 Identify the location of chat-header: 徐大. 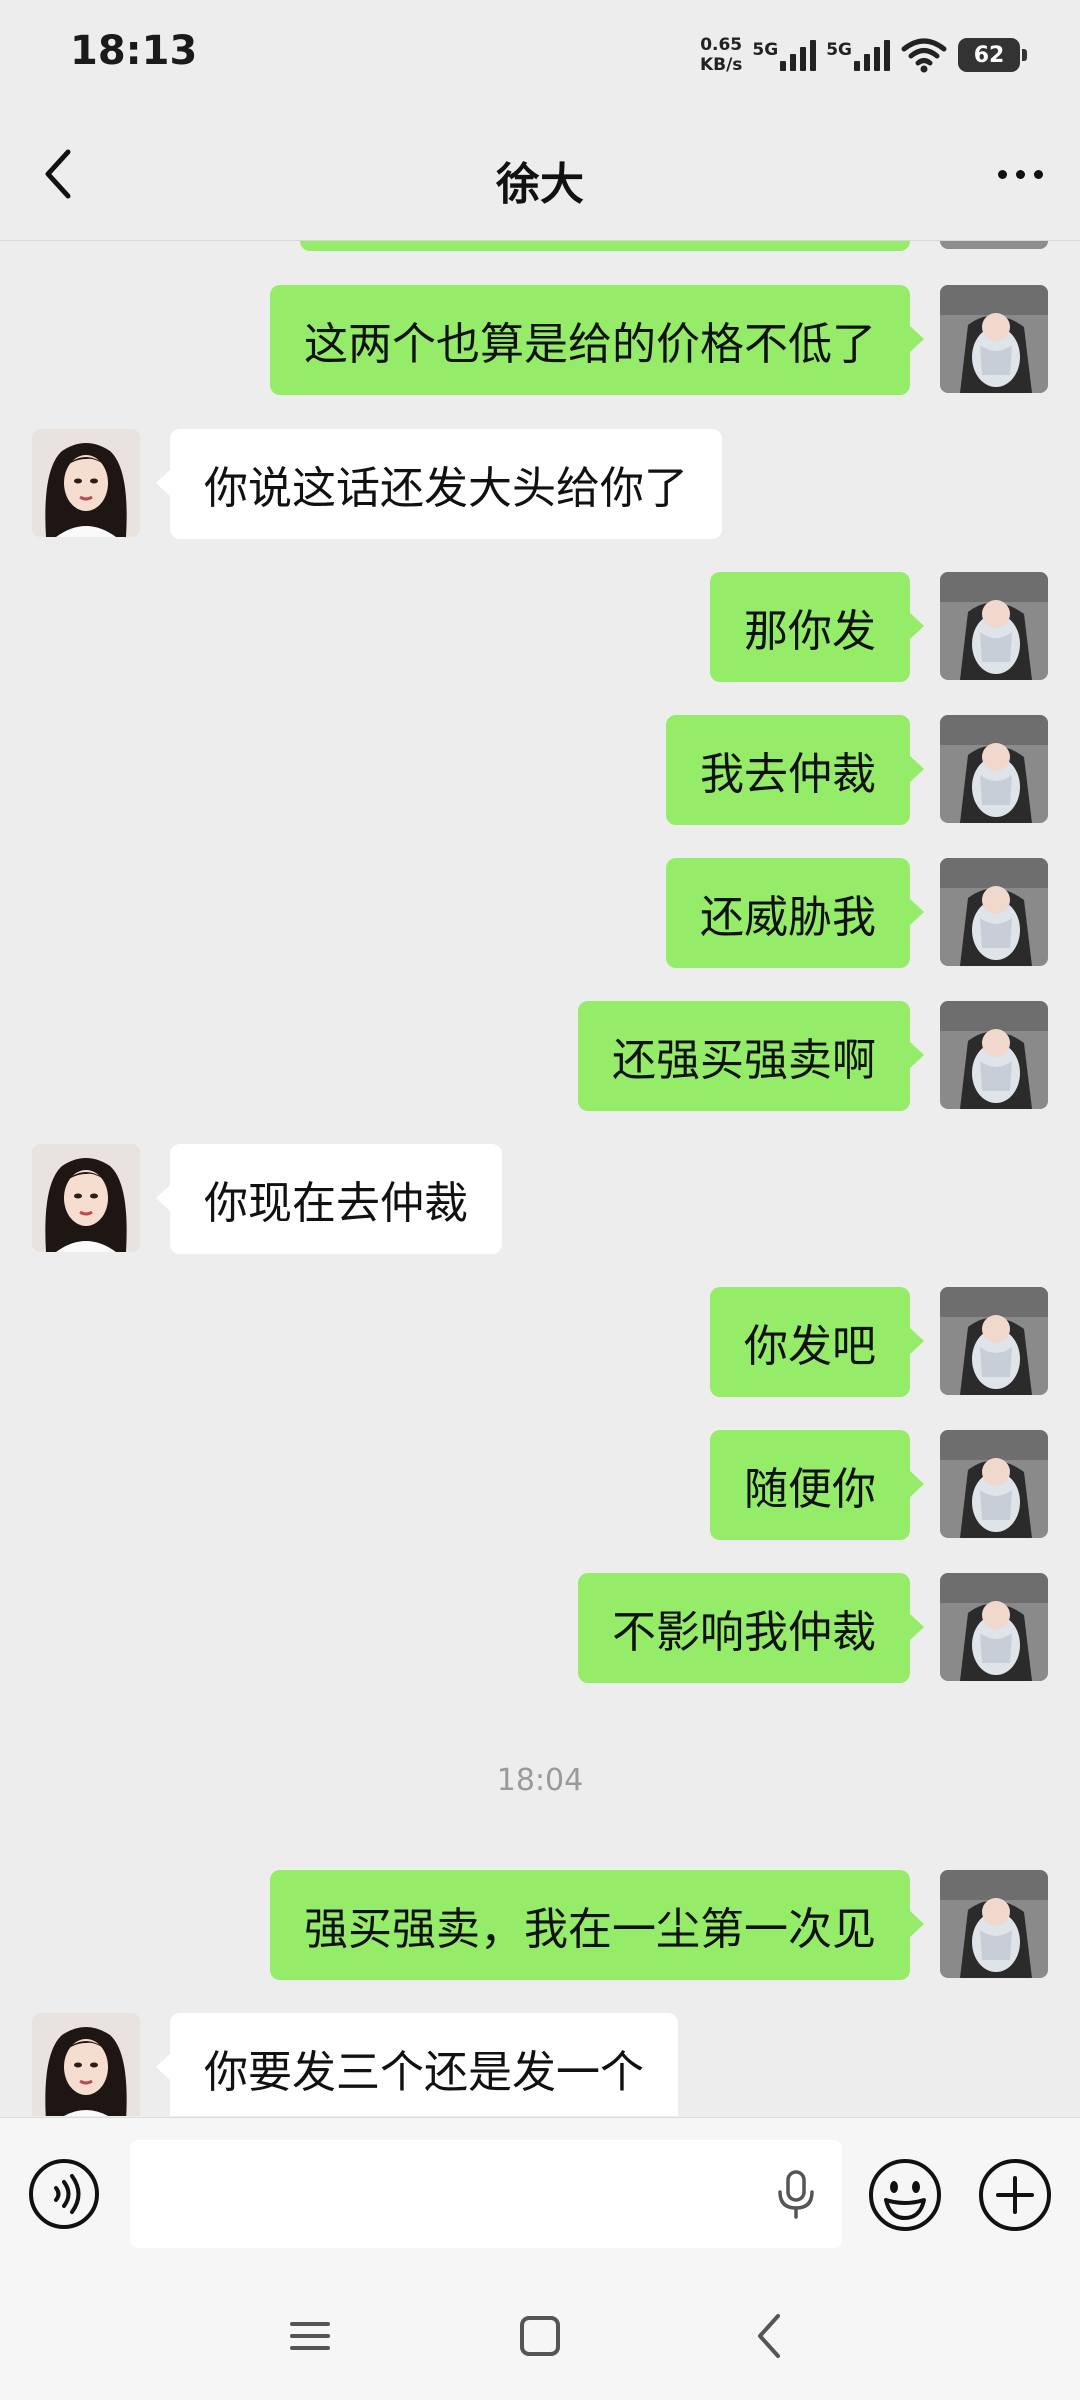
(540, 174).